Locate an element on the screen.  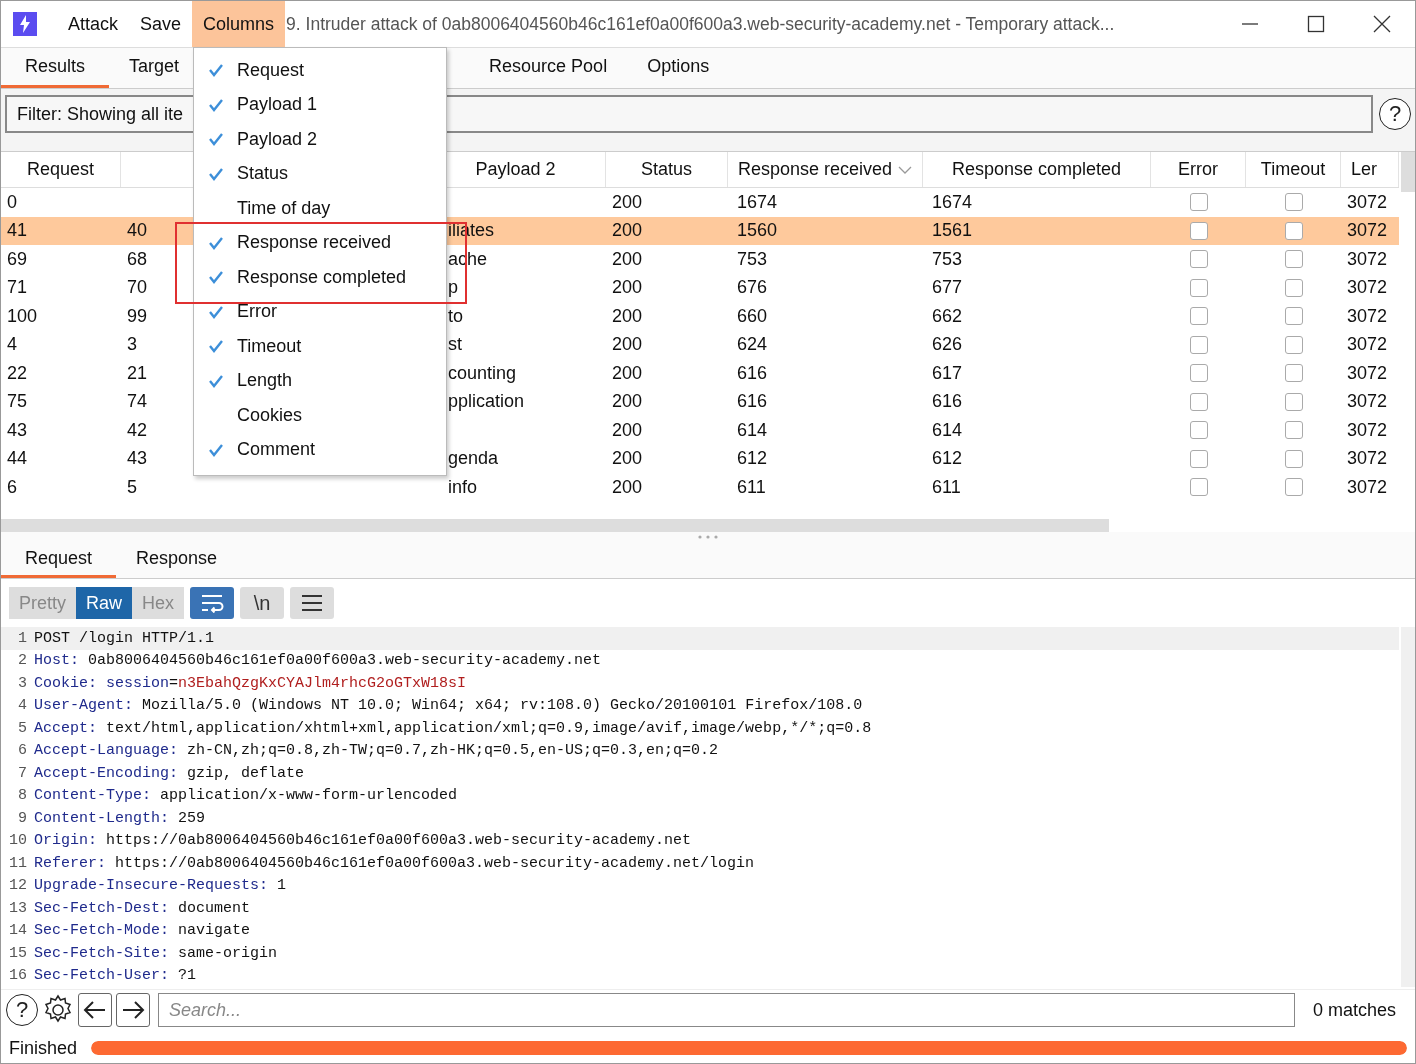
line-number: 9 is located at coordinates (22, 818).